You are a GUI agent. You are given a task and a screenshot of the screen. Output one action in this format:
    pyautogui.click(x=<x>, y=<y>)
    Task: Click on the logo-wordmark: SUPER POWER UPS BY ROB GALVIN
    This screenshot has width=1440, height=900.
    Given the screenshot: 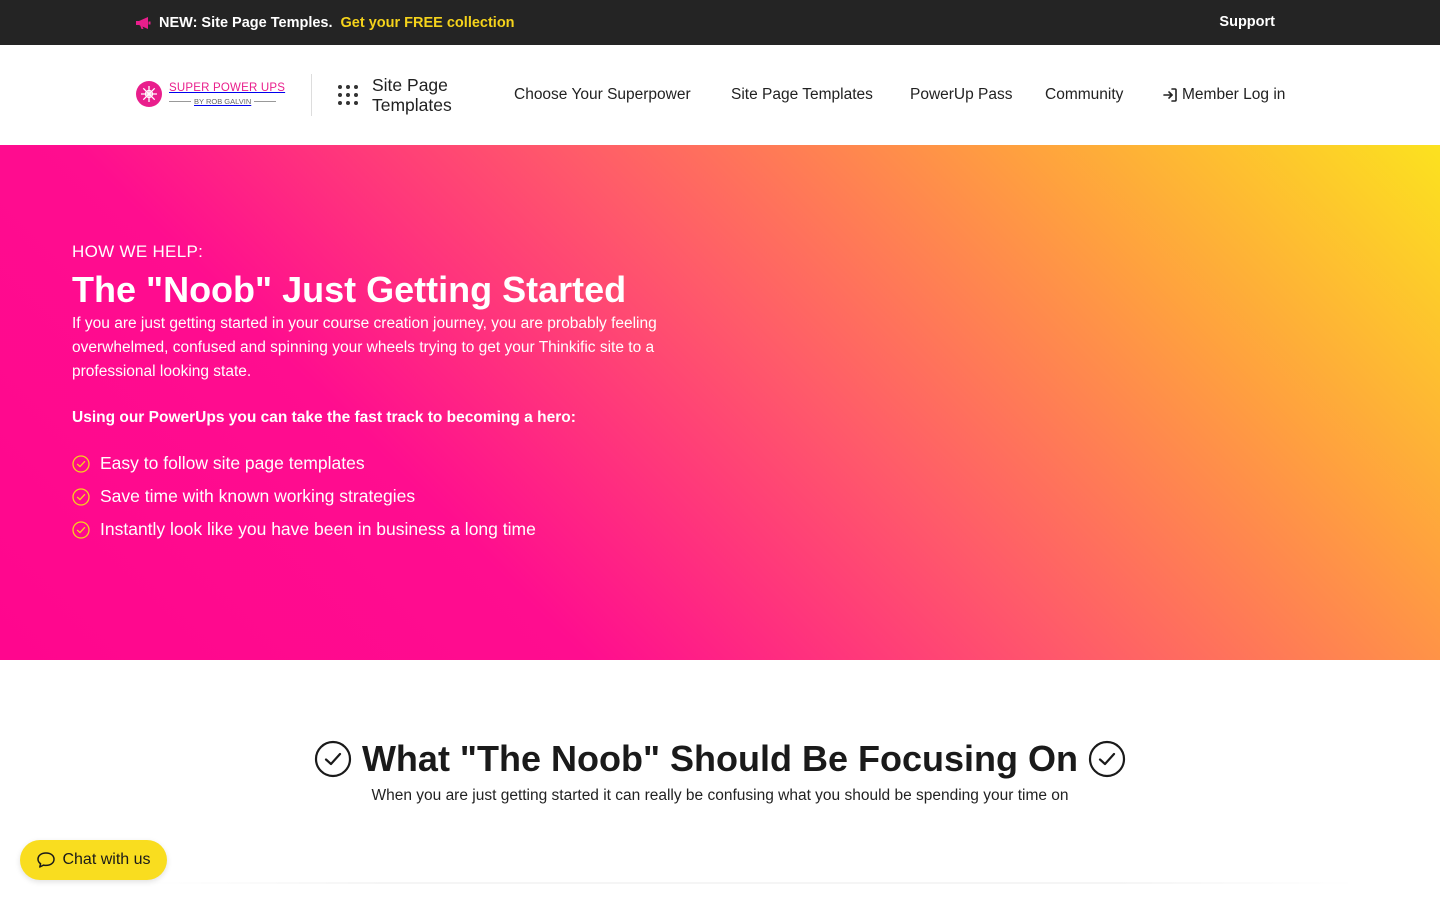 What is the action you would take?
    pyautogui.click(x=227, y=94)
    